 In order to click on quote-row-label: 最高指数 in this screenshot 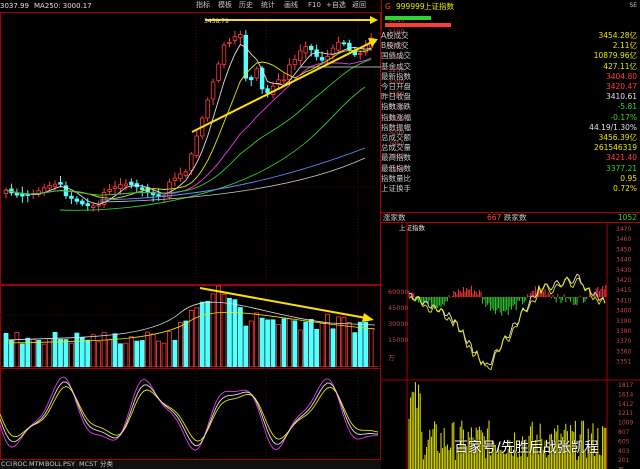, I will do `click(396, 158)`.